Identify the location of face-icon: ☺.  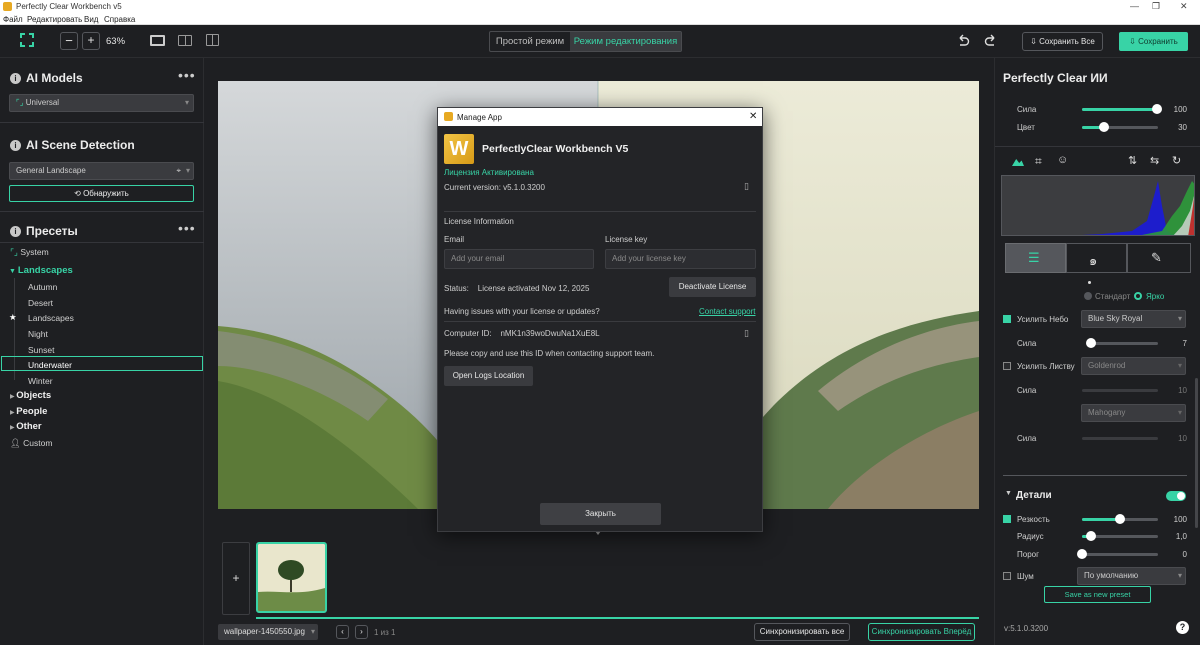
(1062, 160).